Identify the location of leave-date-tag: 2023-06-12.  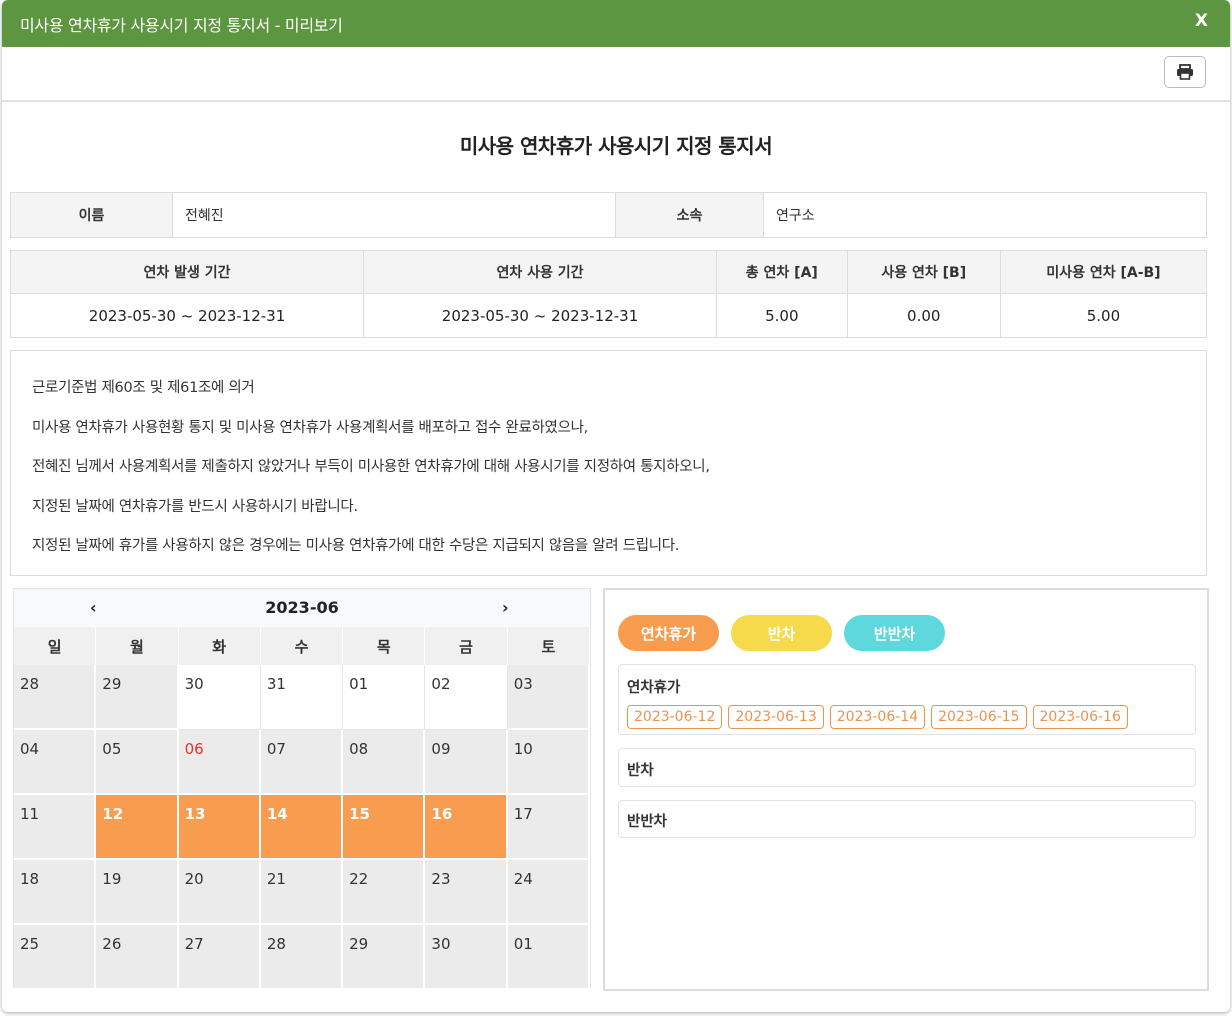
(675, 717).